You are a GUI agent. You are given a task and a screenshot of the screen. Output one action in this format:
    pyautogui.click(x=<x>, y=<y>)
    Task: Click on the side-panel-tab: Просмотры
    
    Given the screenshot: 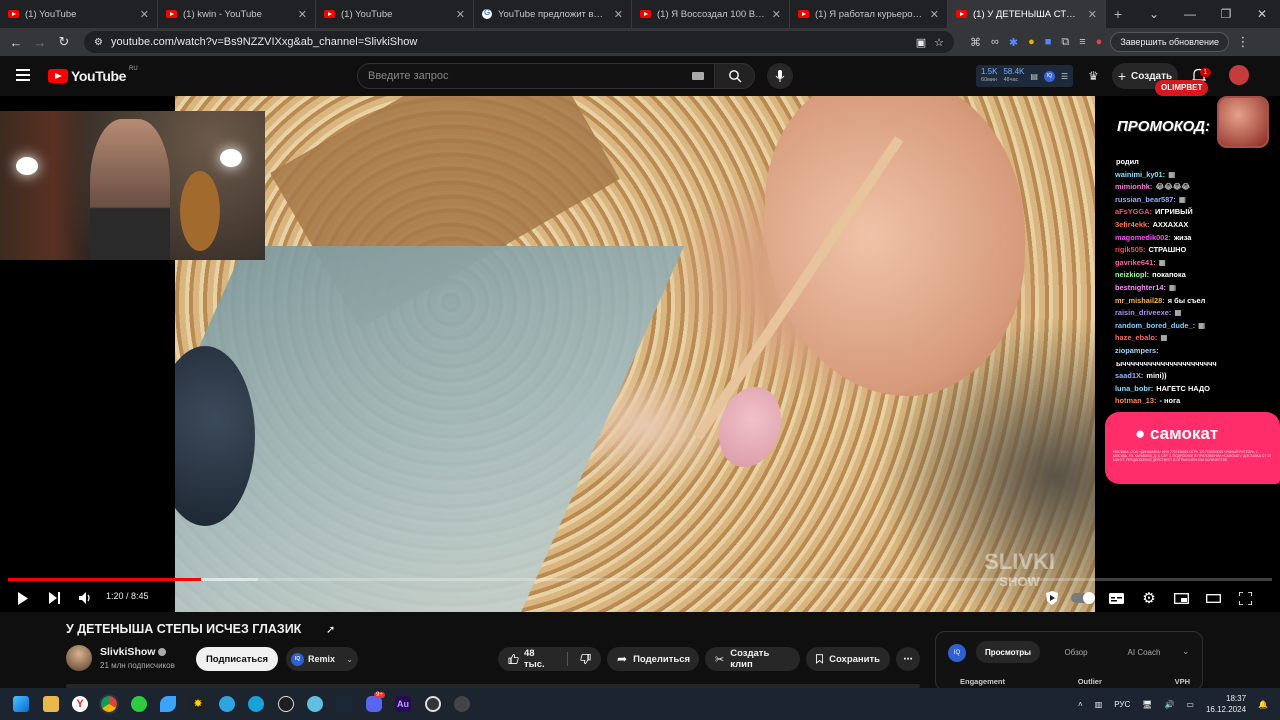 What is the action you would take?
    pyautogui.click(x=1008, y=652)
    